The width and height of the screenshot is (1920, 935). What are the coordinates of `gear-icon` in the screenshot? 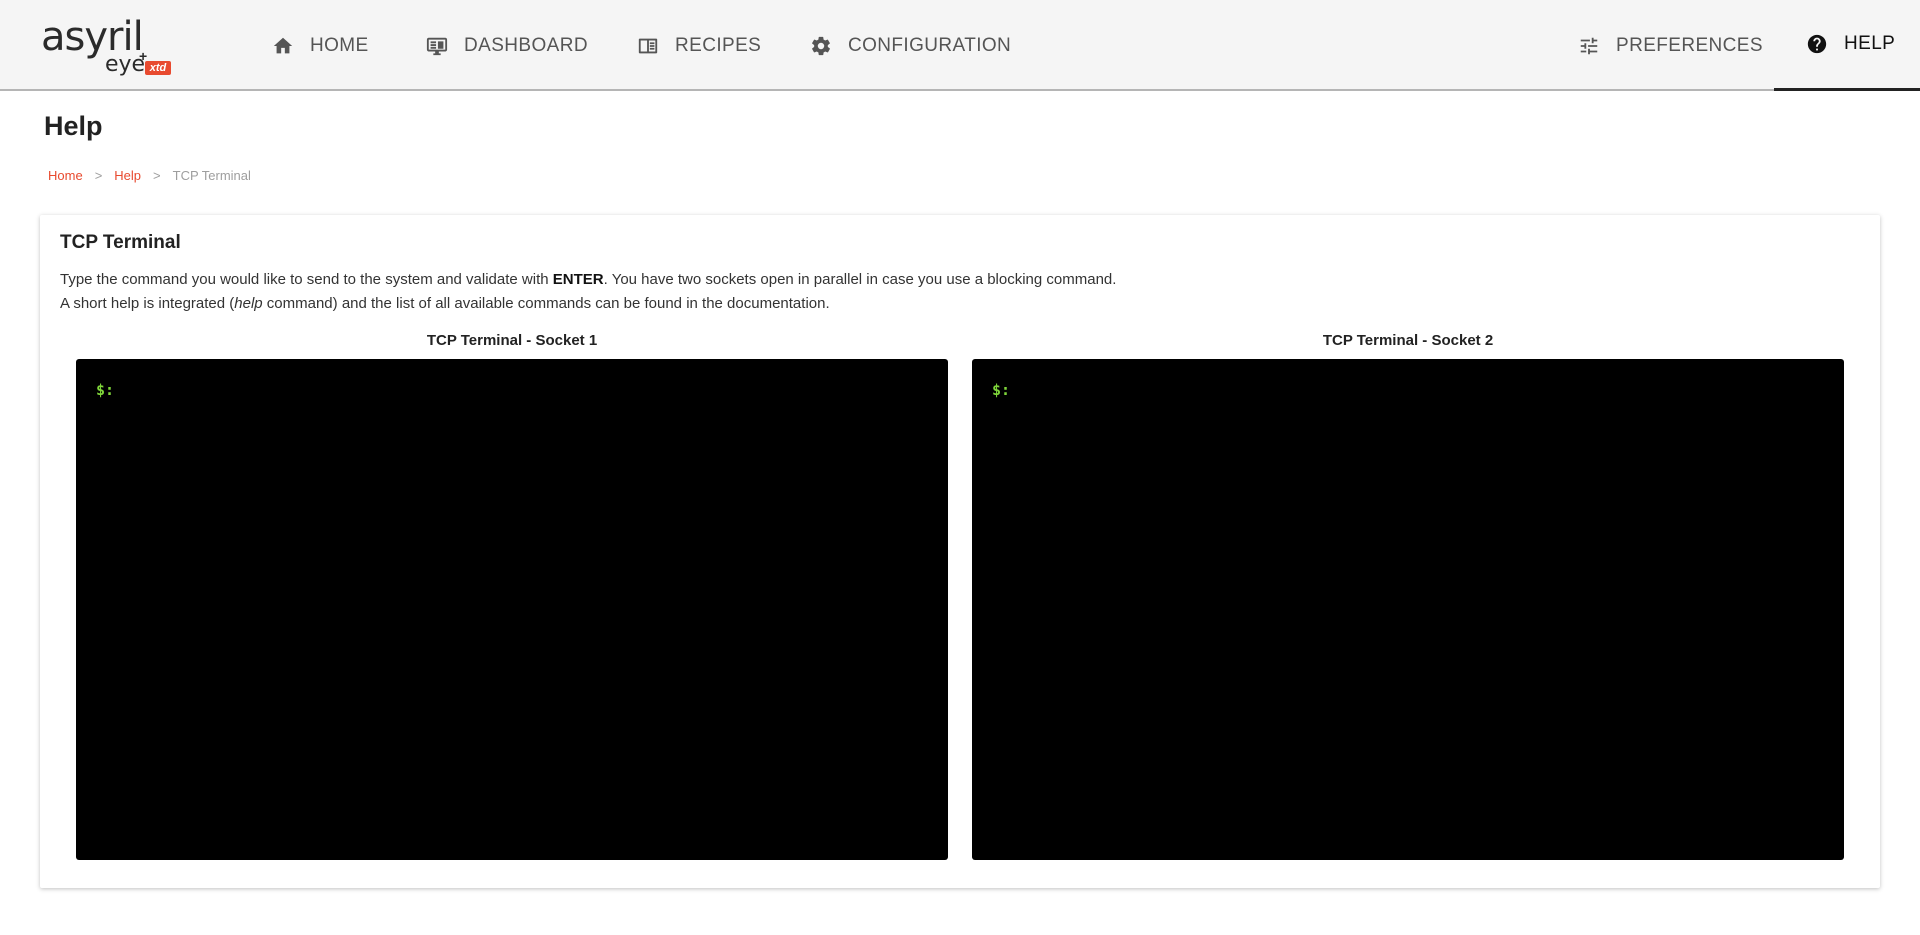 It's located at (821, 46).